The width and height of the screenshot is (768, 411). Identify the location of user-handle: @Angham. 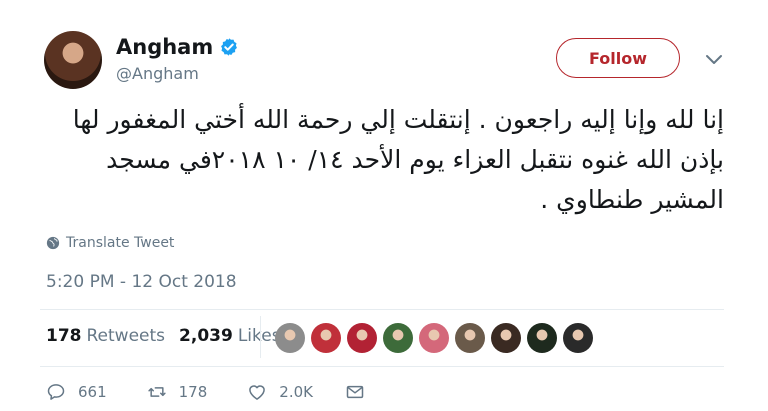
(157, 73).